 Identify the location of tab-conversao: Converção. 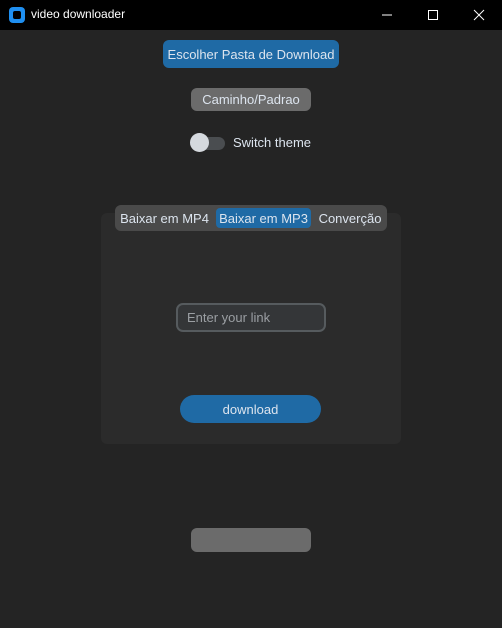
(350, 218).